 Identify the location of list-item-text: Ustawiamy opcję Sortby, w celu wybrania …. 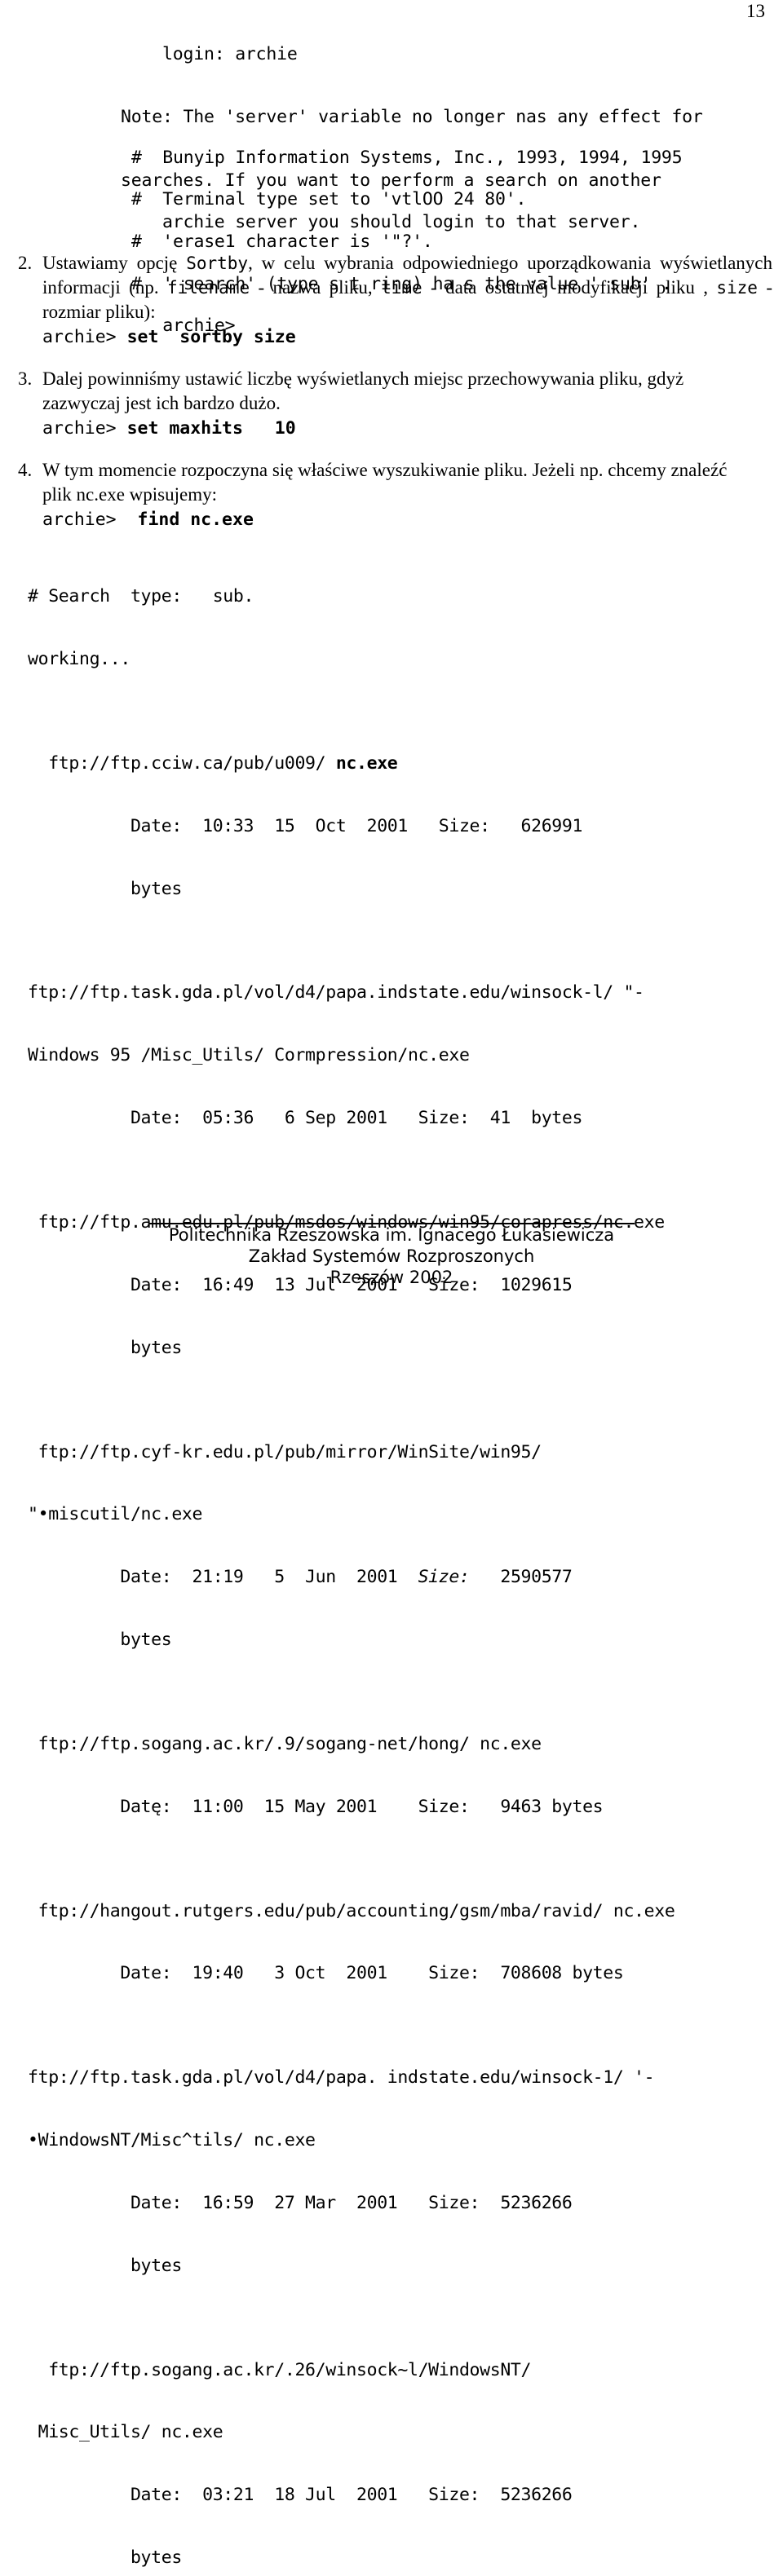
(407, 287).